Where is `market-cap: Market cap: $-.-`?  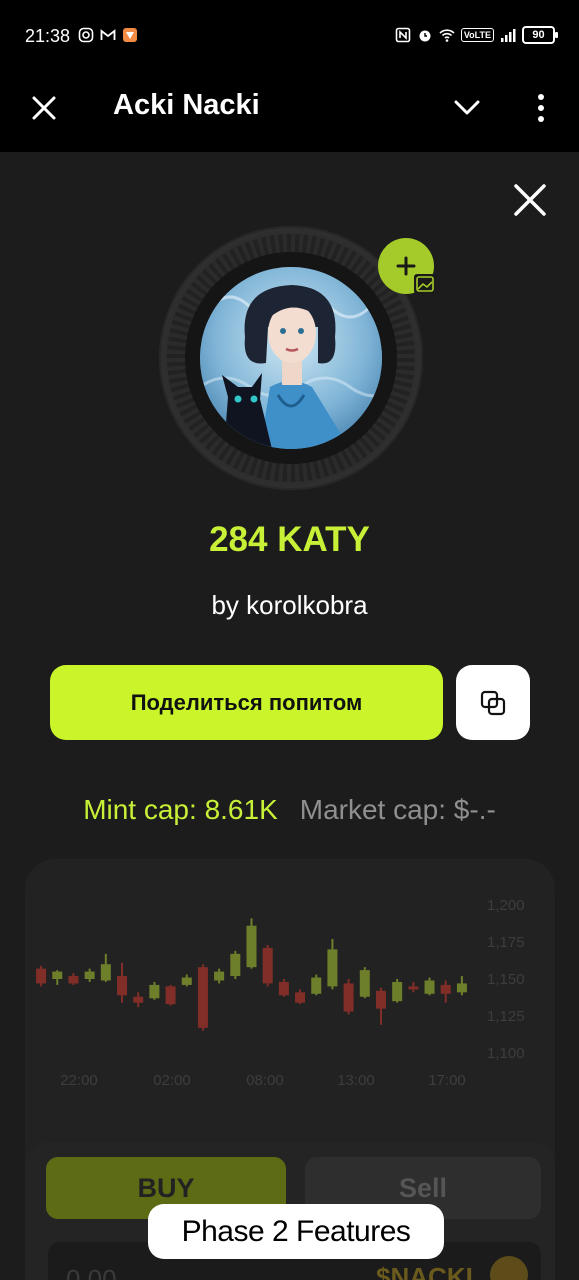
market-cap: Market cap: $-.- is located at coordinates (397, 809).